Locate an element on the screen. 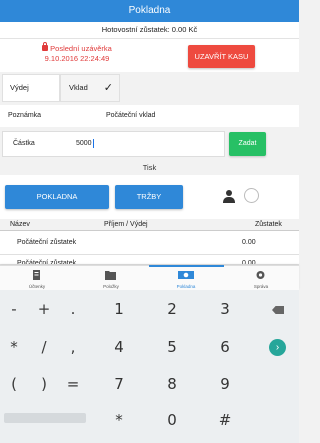  gear-icon is located at coordinates (260, 275).